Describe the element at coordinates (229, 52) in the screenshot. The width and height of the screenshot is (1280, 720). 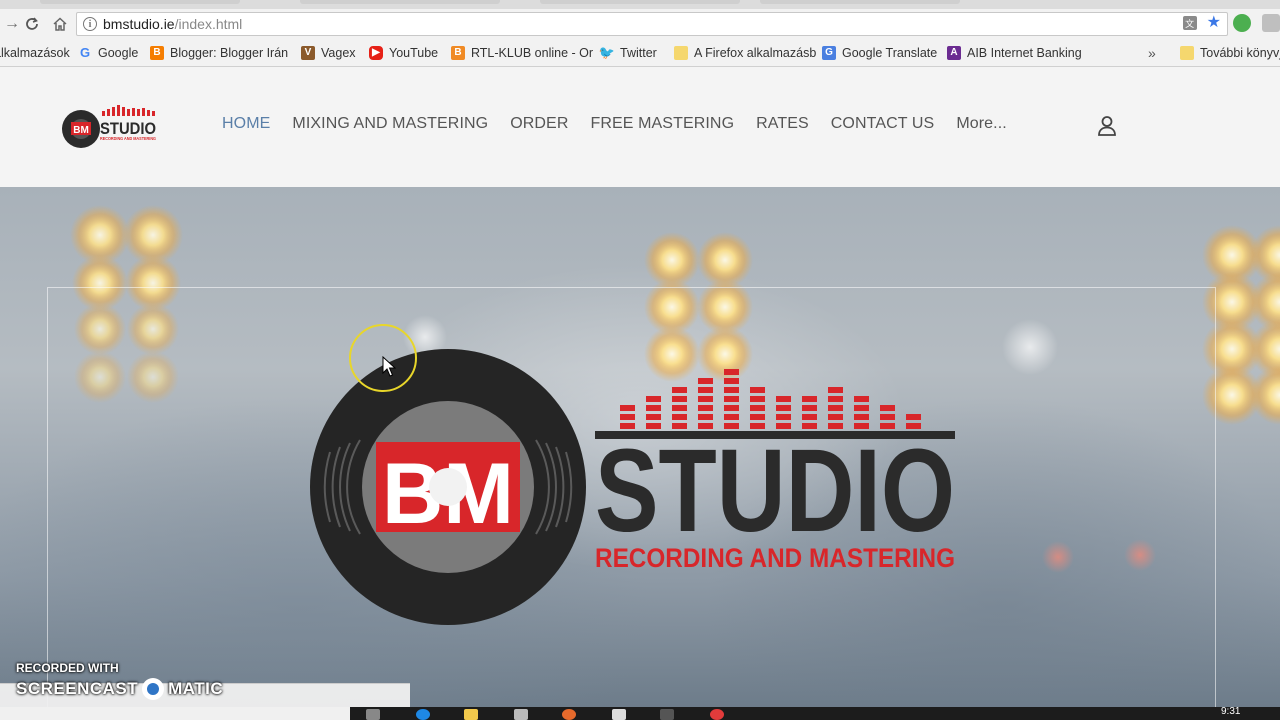
I see `bookmark-label: Blogger: Blogger Irán` at that location.